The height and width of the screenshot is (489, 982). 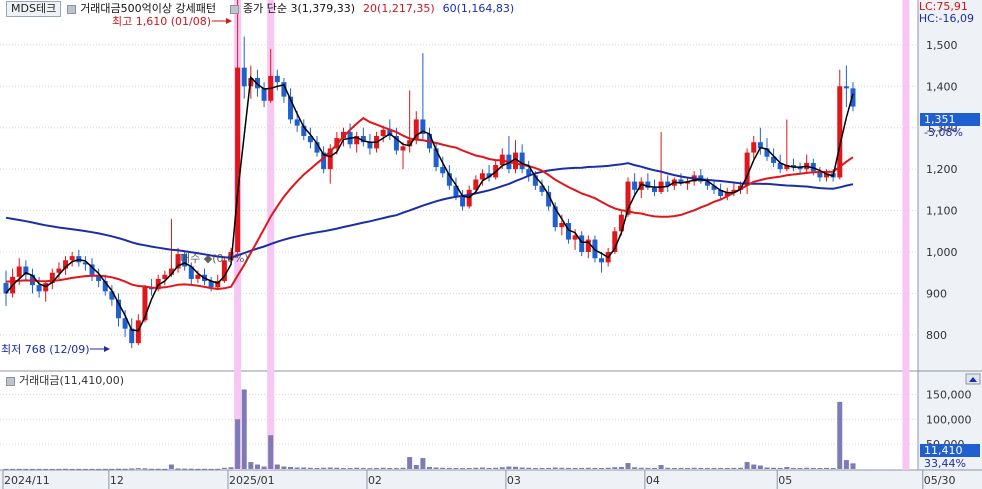 What do you see at coordinates (943, 450) in the screenshot?
I see `volume-current-value: 11,410` at bounding box center [943, 450].